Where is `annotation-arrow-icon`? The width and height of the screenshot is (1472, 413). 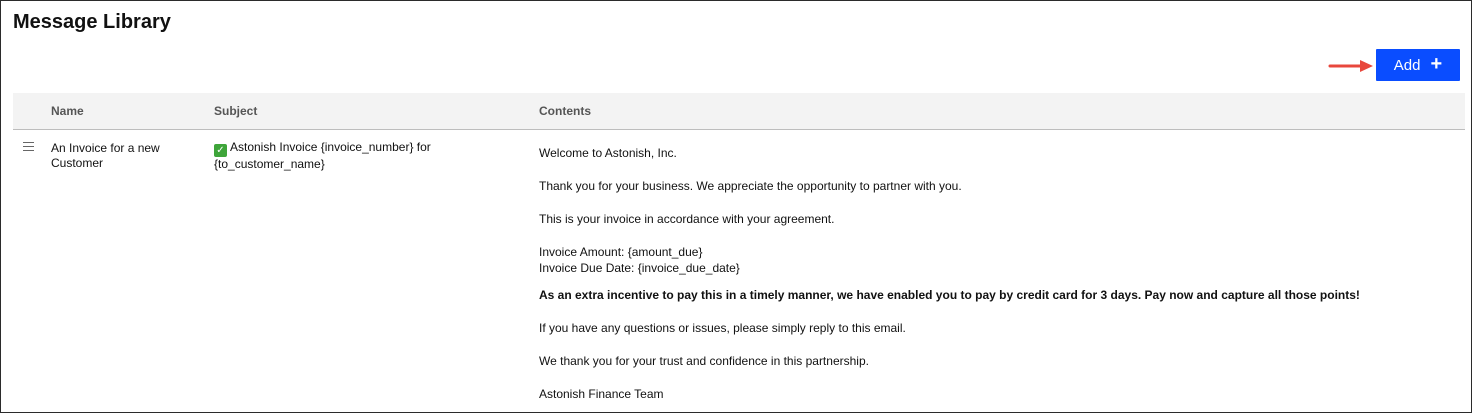
annotation-arrow-icon is located at coordinates (1350, 66).